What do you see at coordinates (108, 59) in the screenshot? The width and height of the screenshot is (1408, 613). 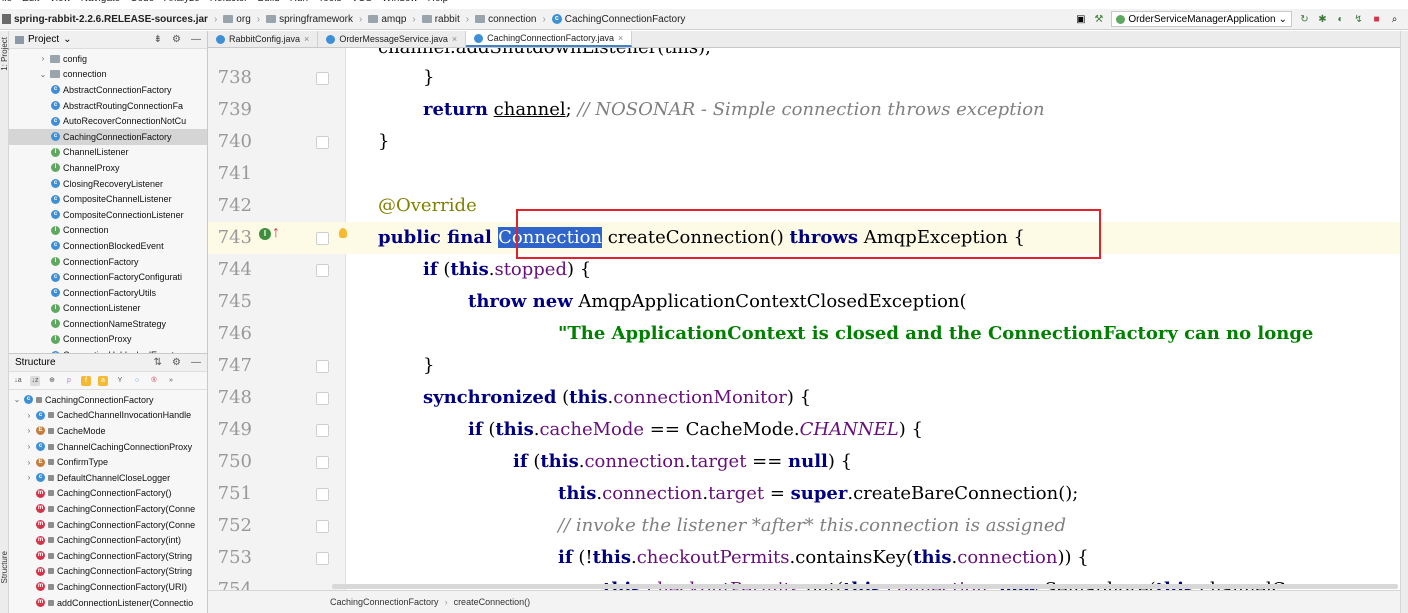 I see `tree-item: › config` at bounding box center [108, 59].